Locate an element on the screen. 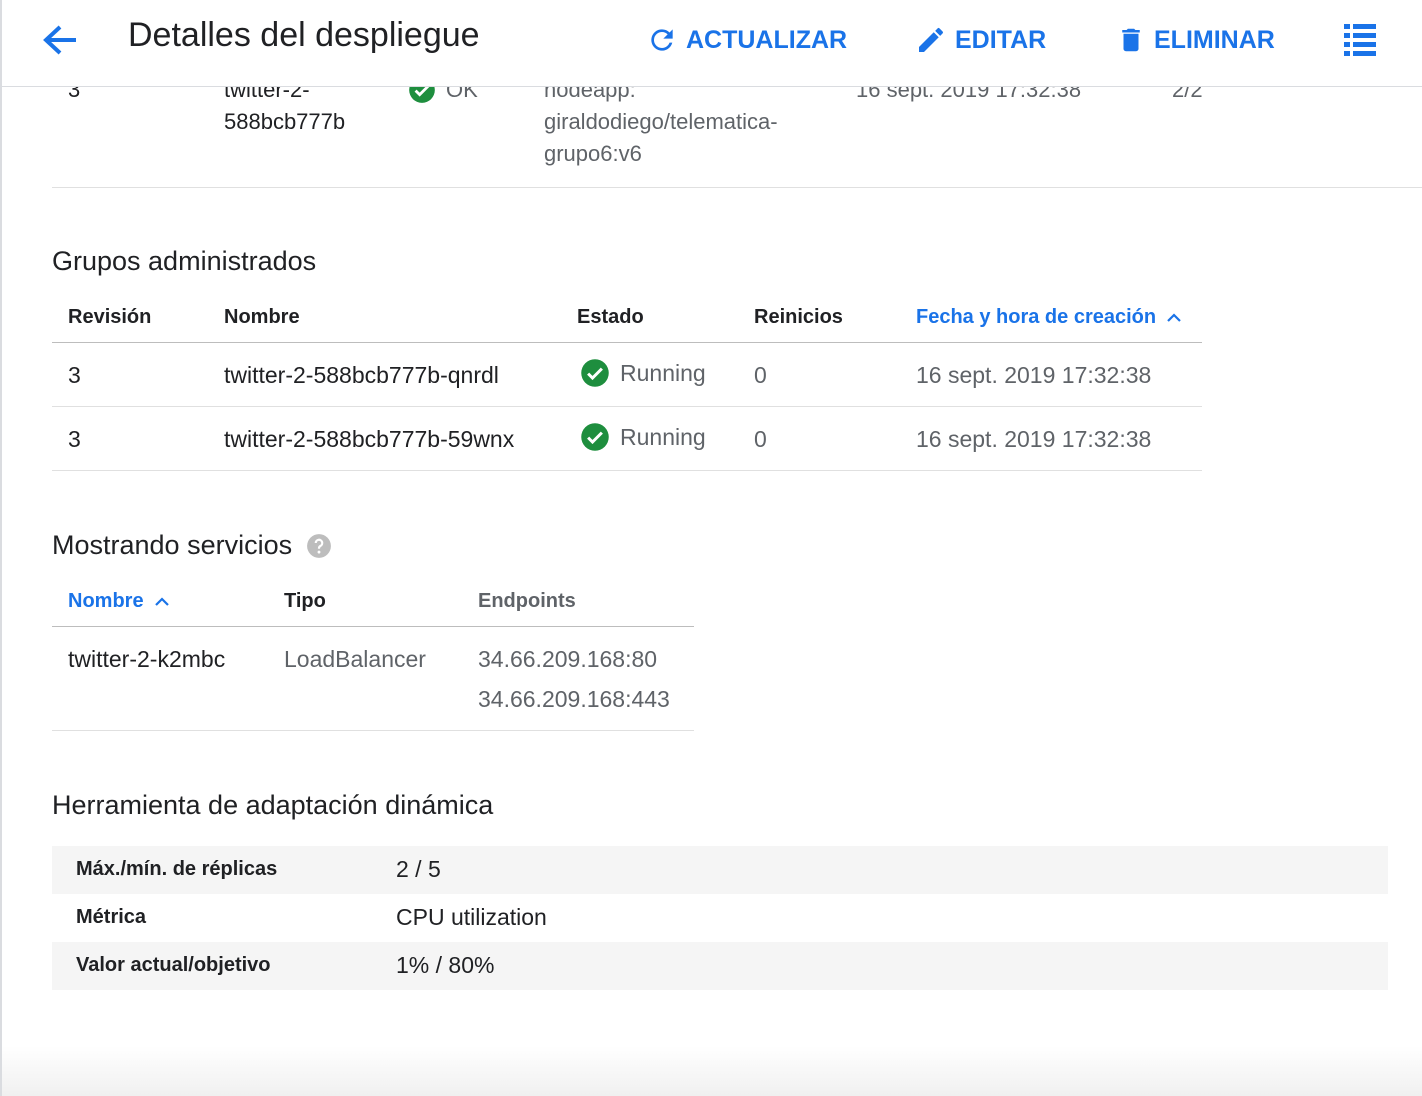 The image size is (1422, 1096). services-title: Mostrando servicios is located at coordinates (172, 545).